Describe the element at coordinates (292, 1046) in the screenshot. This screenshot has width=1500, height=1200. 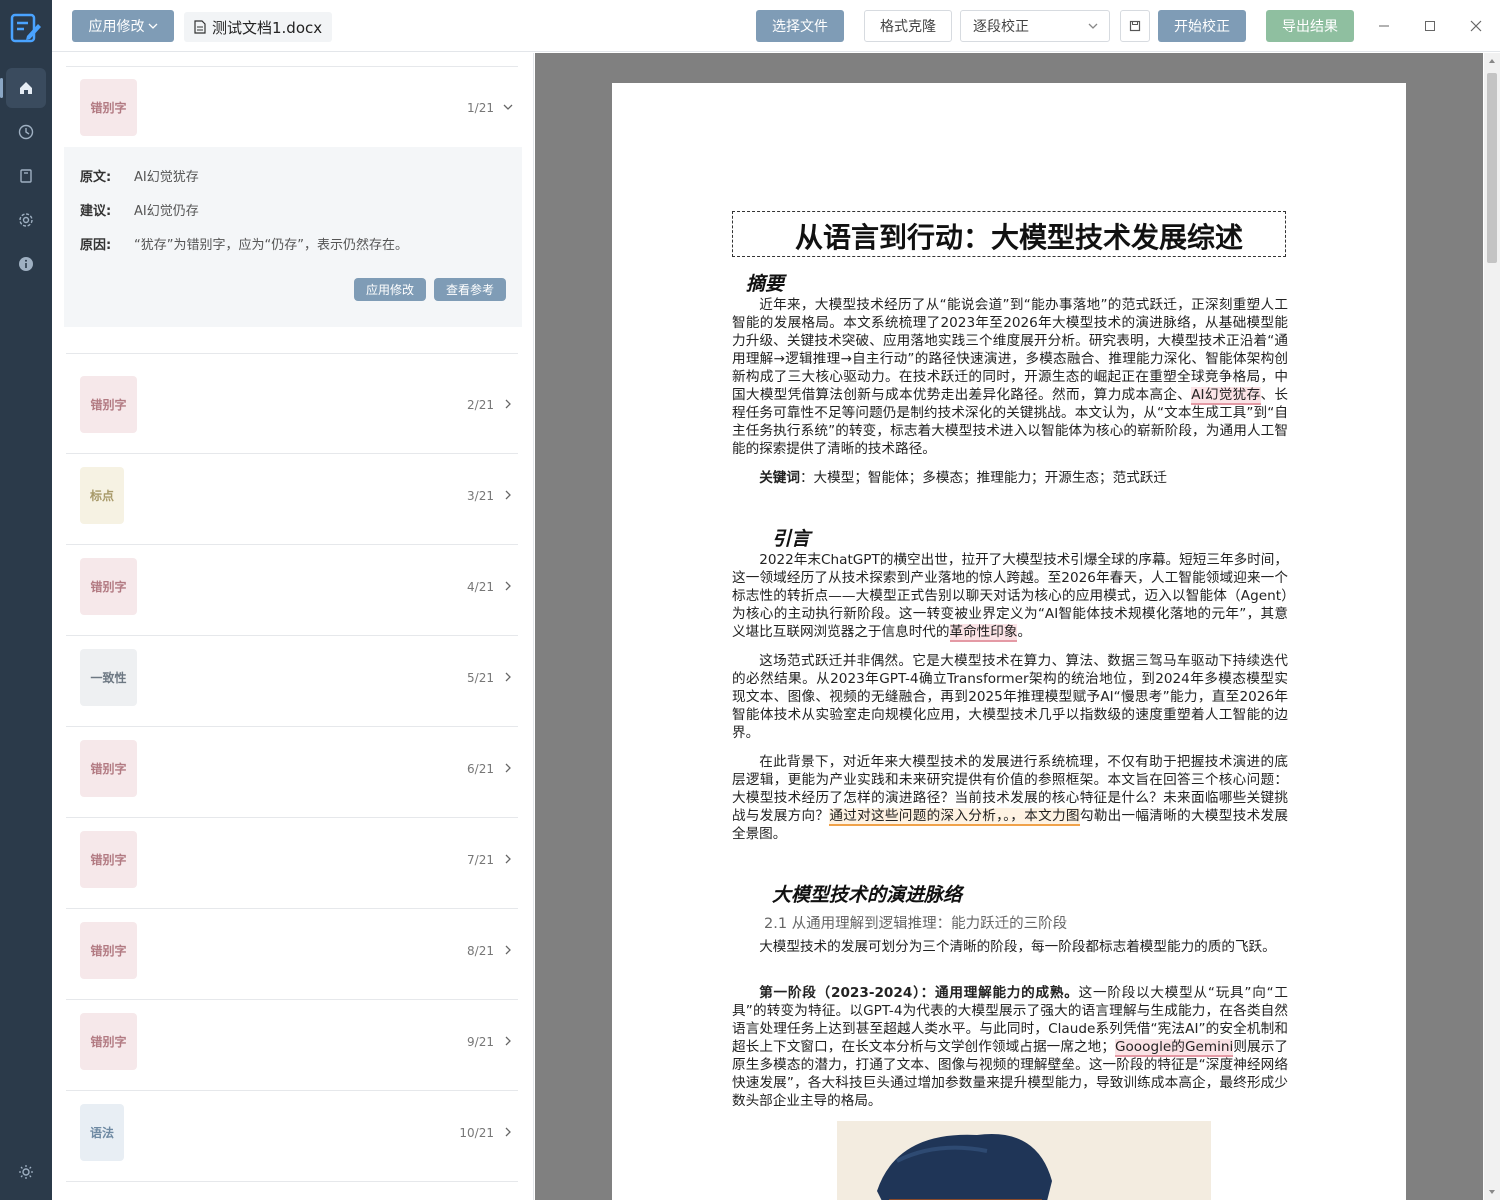
I see `issue-item: 错别字 9/21` at that location.